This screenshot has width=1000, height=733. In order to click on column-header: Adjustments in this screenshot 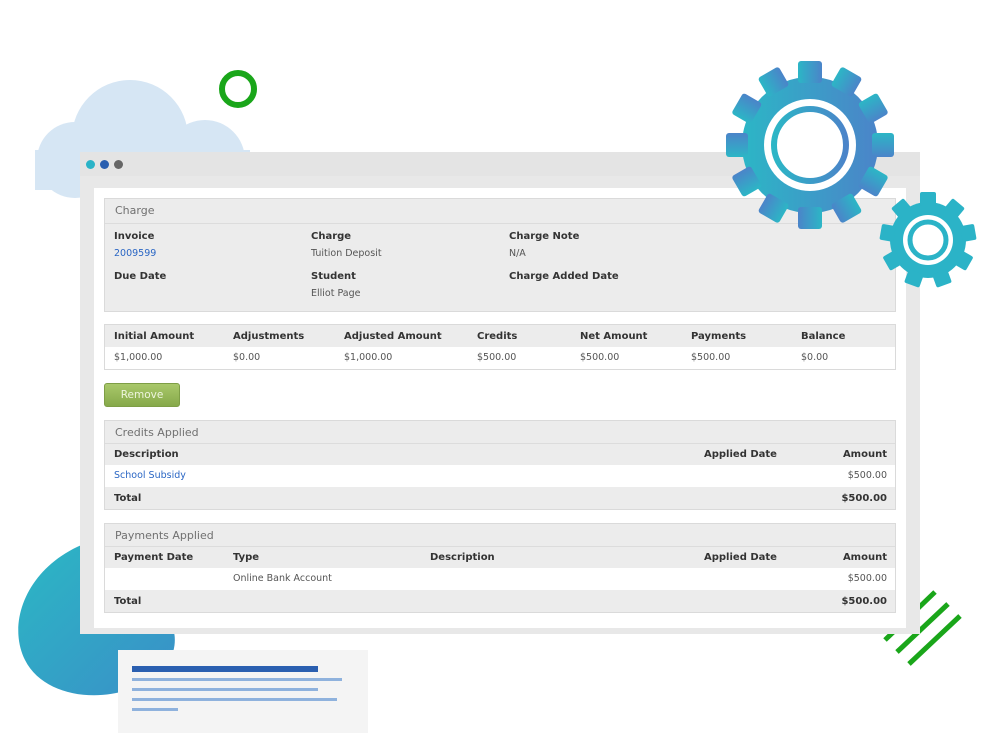, I will do `click(269, 336)`.